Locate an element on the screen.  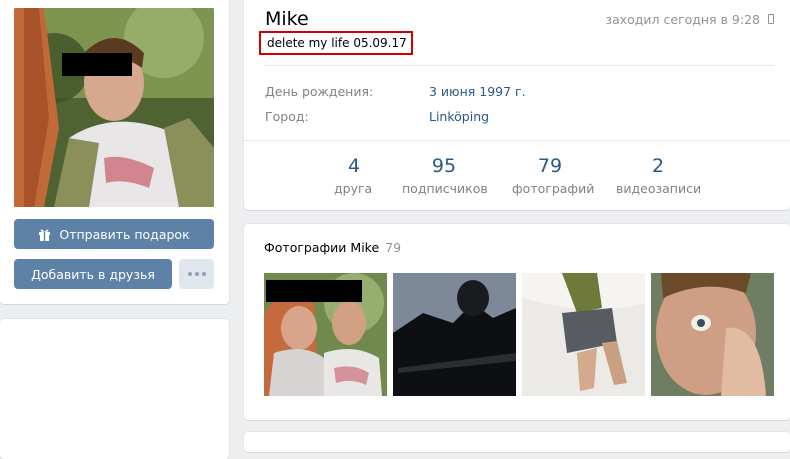
counter-friends: 4 друга is located at coordinates (353, 175).